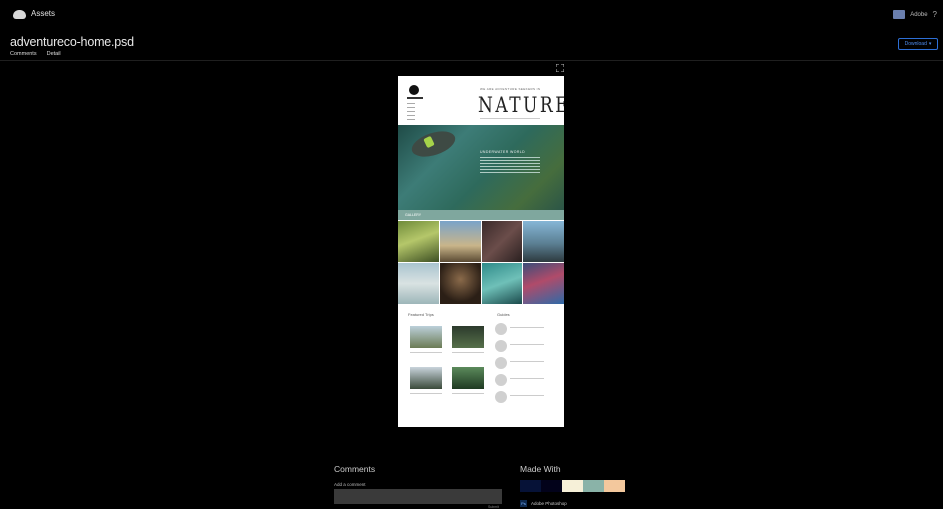 This screenshot has width=943, height=509. I want to click on submit-button: Submit, so click(493, 507).